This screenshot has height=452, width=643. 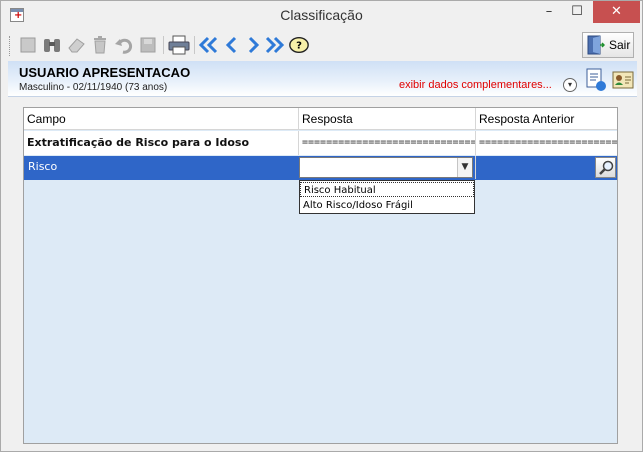 I want to click on prev-icon, so click(x=232, y=45).